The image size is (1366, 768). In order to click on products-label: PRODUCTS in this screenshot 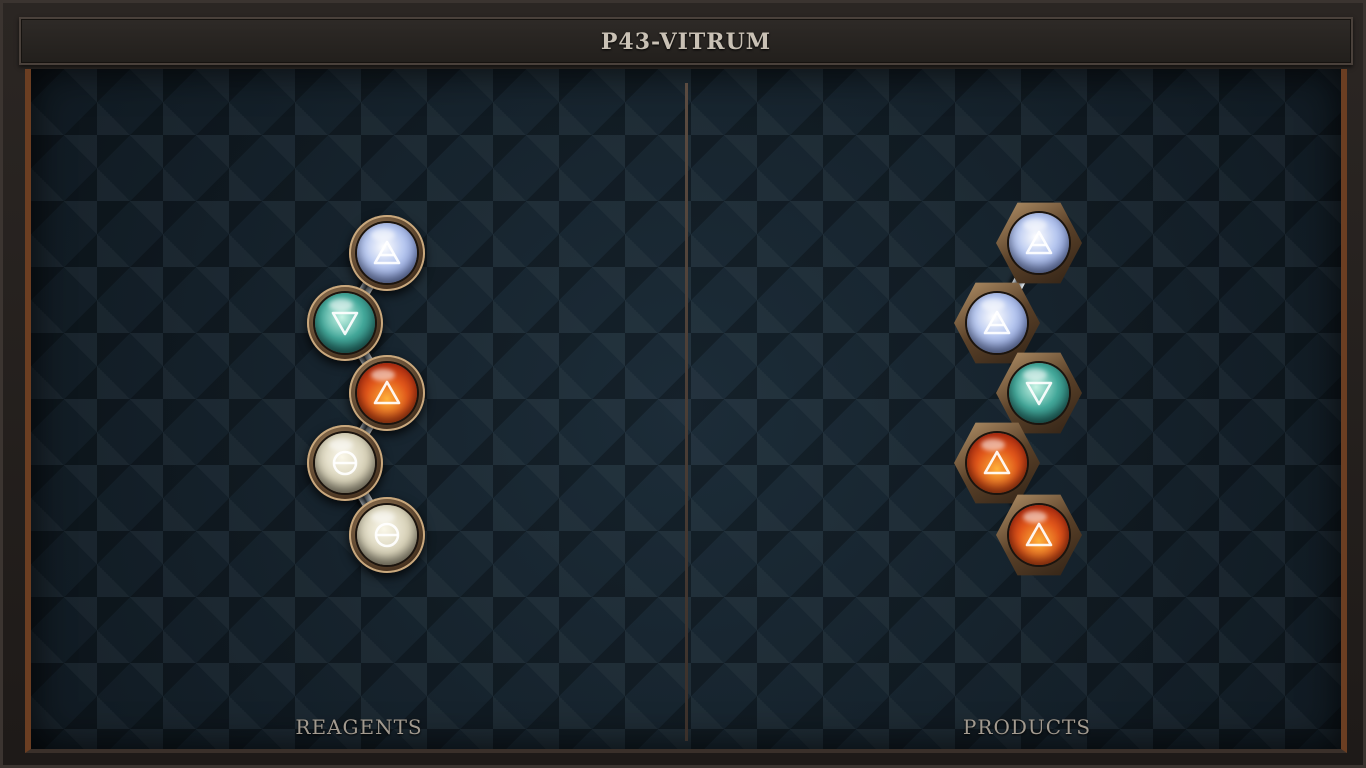, I will do `click(1027, 727)`.